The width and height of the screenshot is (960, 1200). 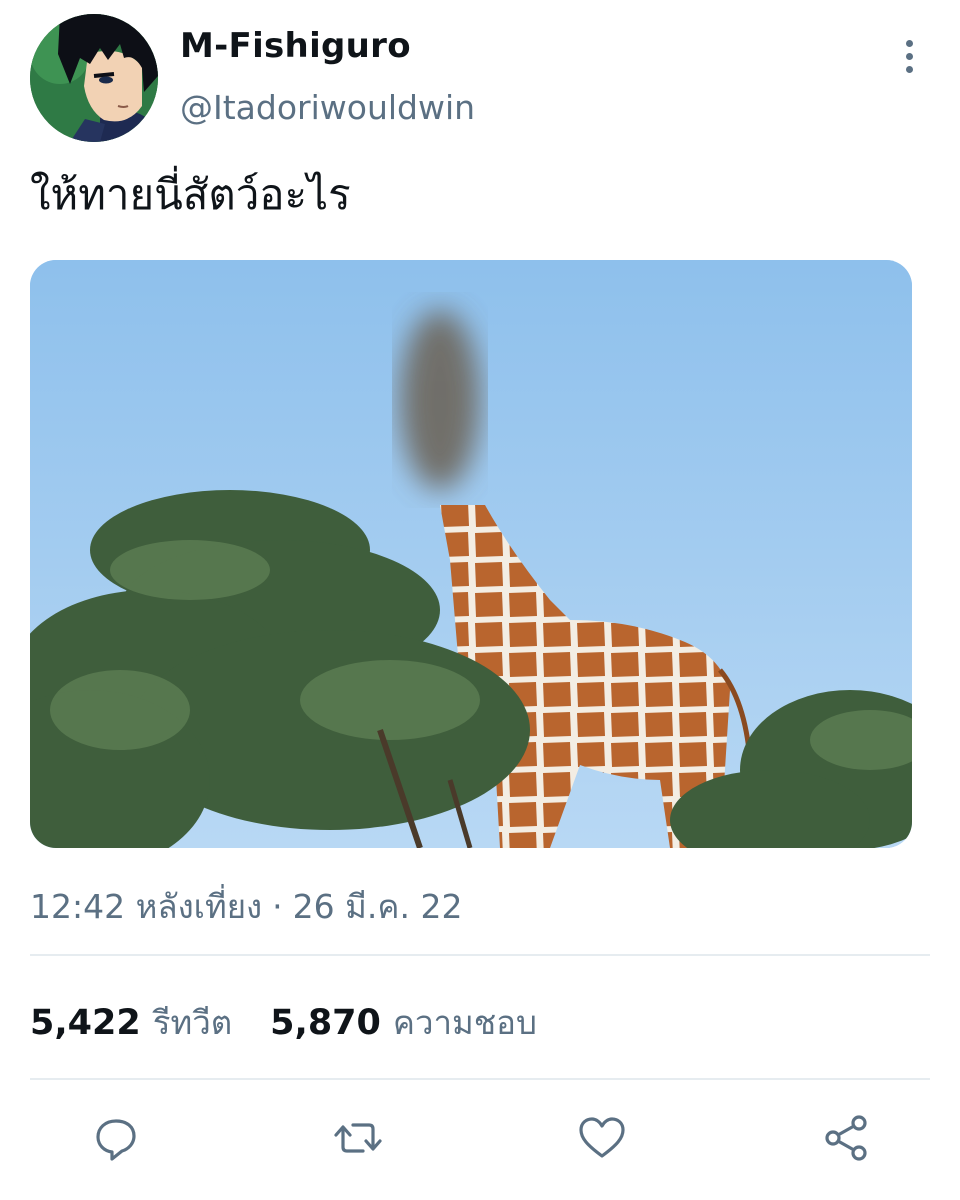 I want to click on share-icon, so click(x=846, y=1138).